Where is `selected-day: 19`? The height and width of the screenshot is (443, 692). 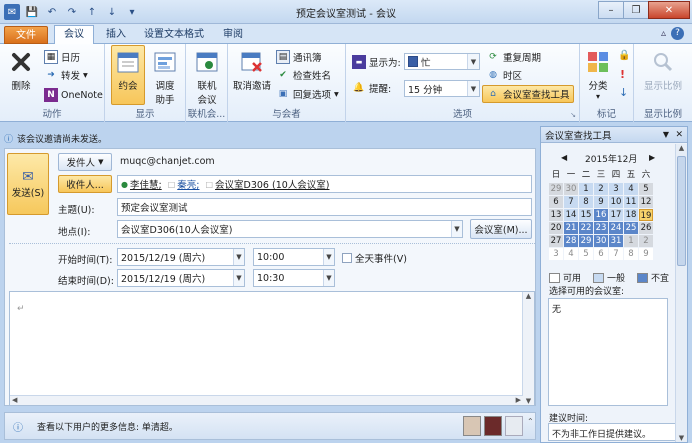 selected-day: 19 is located at coordinates (646, 215).